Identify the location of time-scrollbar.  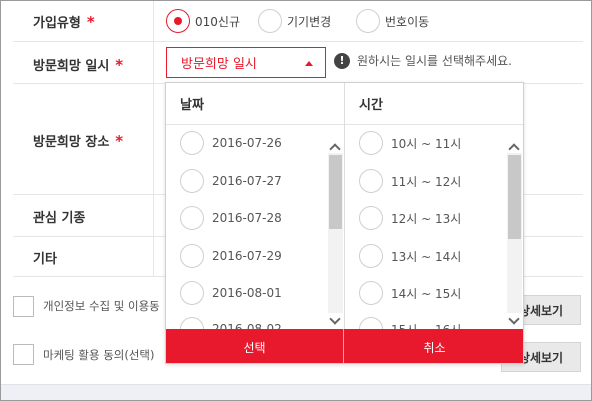
(514, 232).